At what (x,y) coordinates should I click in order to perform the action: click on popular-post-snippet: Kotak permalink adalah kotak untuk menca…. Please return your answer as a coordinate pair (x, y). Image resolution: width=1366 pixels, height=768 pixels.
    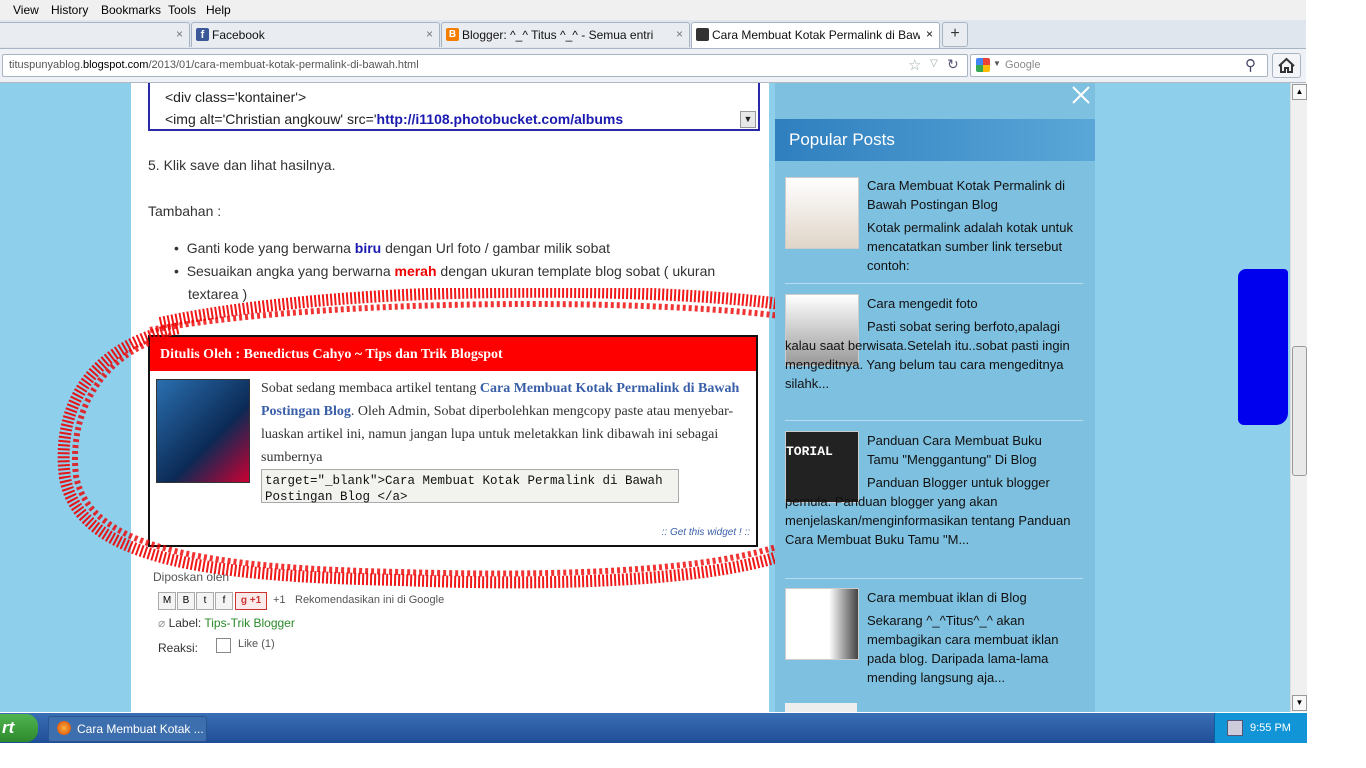
    Looking at the image, I should click on (970, 246).